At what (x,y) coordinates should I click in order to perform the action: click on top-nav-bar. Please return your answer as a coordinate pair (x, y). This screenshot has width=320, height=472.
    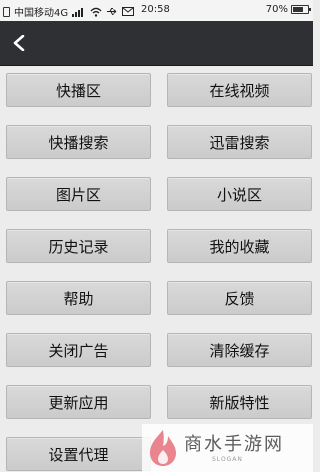
    Looking at the image, I should click on (156, 43).